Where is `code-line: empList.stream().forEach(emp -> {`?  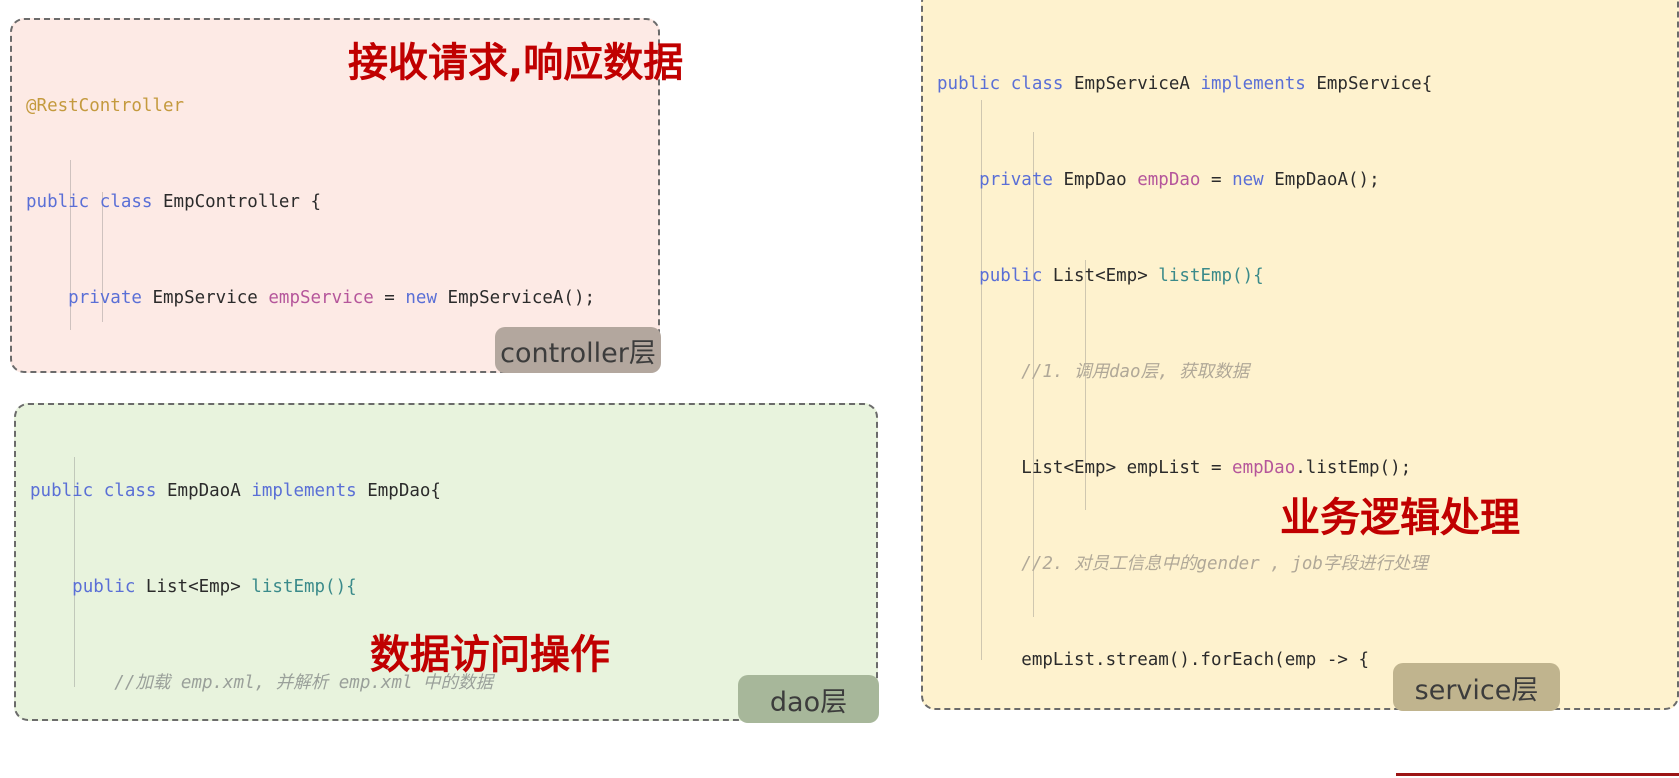 code-line: empList.stream().forEach(emp -> { is located at coordinates (1184, 660).